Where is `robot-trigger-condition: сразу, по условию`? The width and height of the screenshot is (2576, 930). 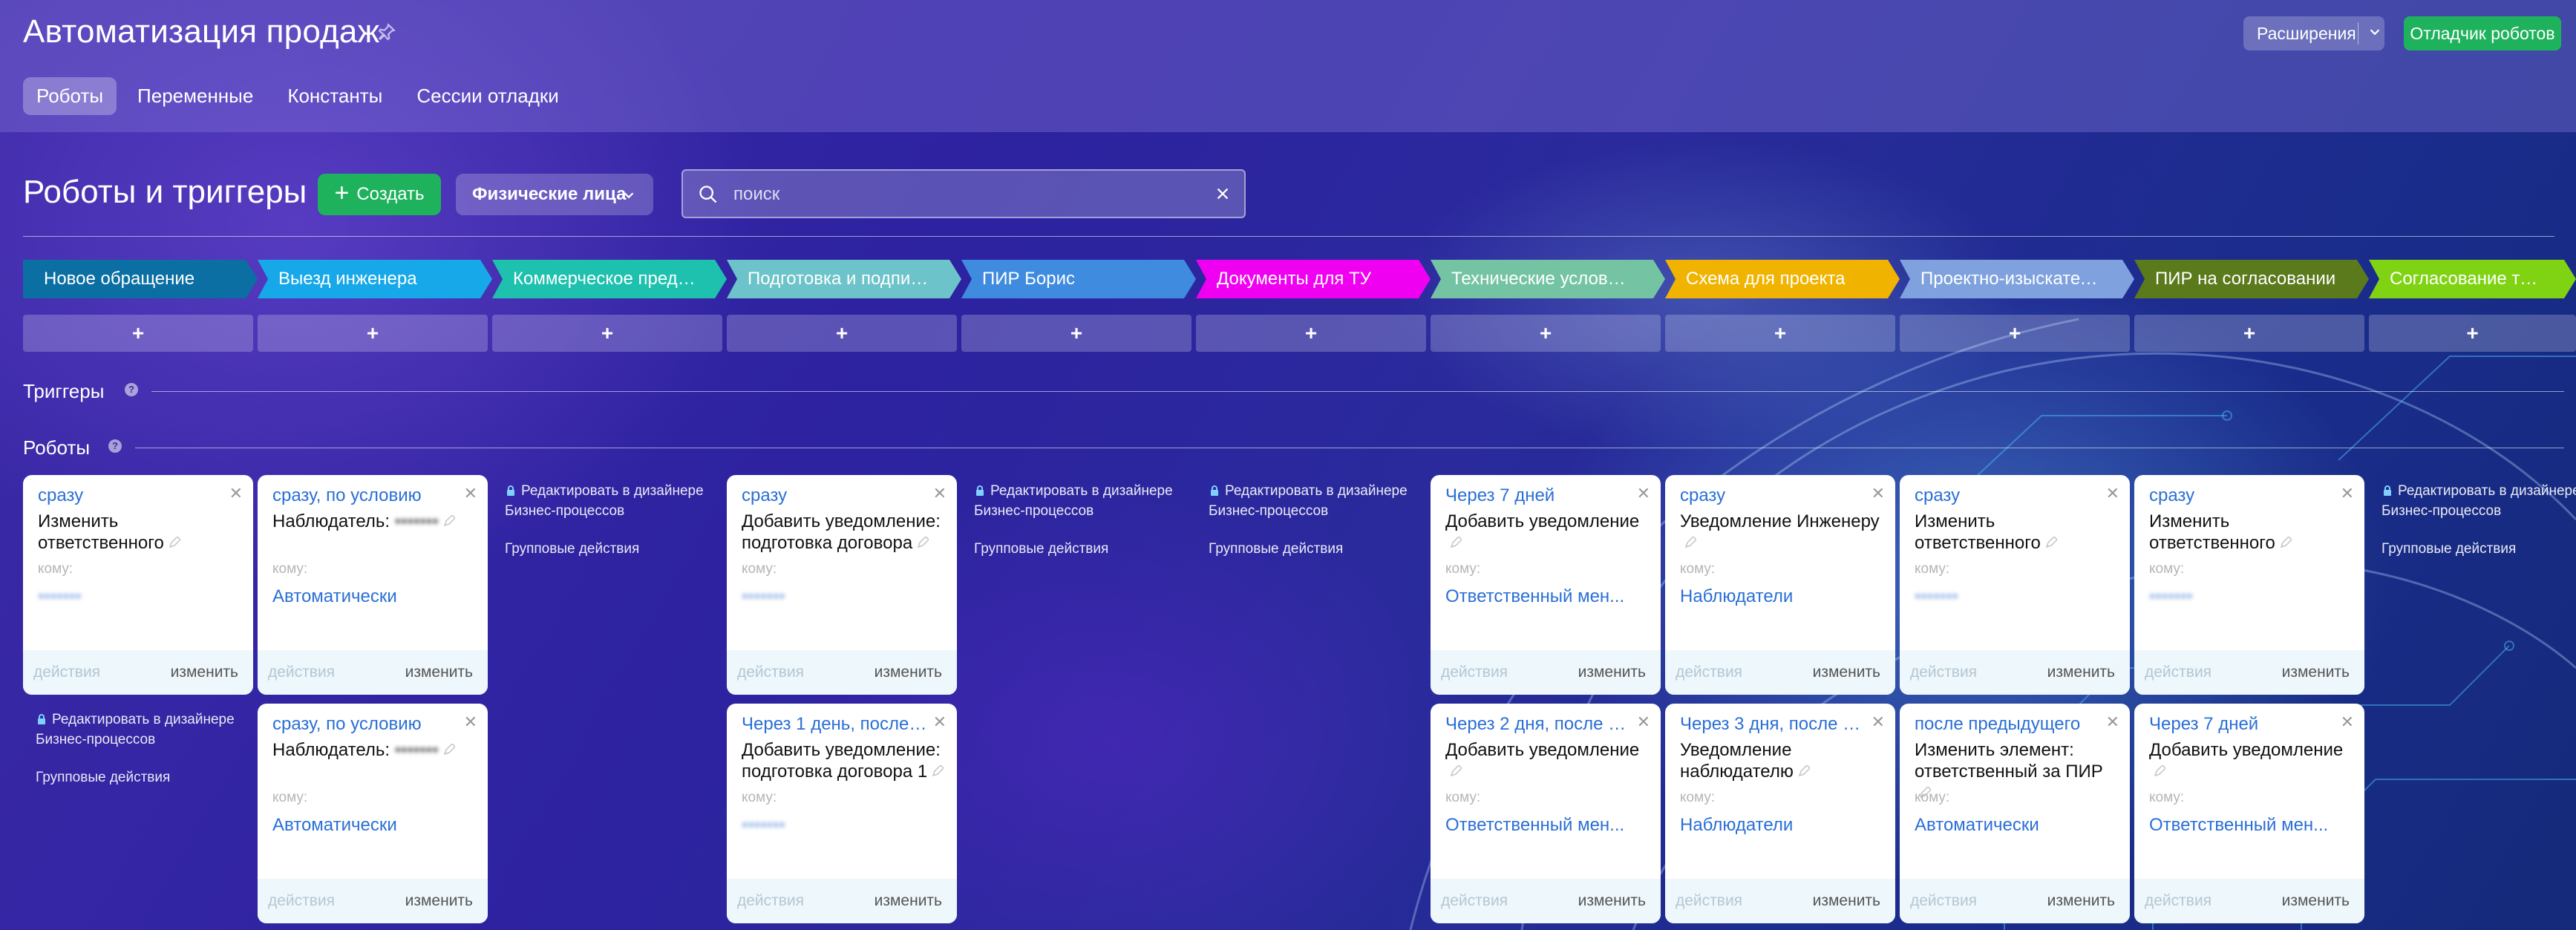
robot-trigger-condition: сразу, по условию is located at coordinates (365, 725).